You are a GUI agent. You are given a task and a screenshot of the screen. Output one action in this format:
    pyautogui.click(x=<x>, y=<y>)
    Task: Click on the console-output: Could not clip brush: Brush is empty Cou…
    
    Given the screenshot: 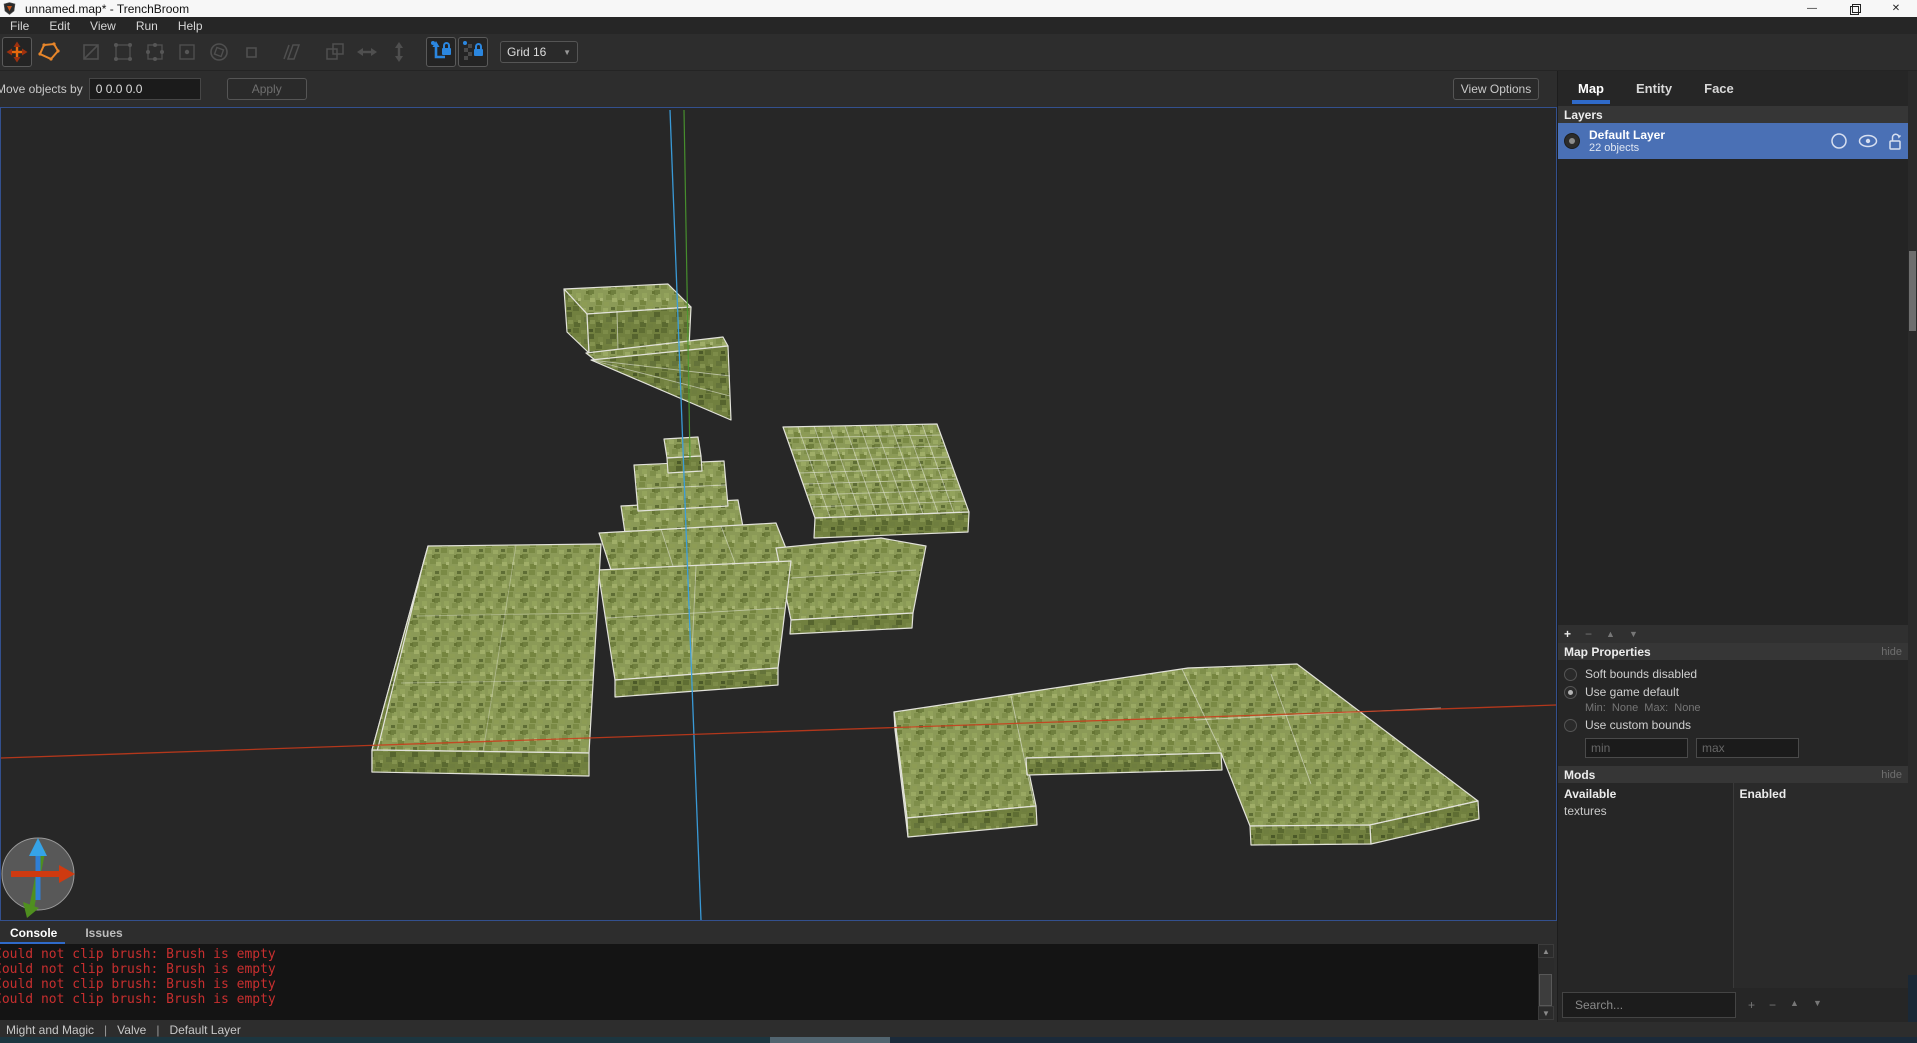 What is the action you would take?
    pyautogui.click(x=769, y=982)
    